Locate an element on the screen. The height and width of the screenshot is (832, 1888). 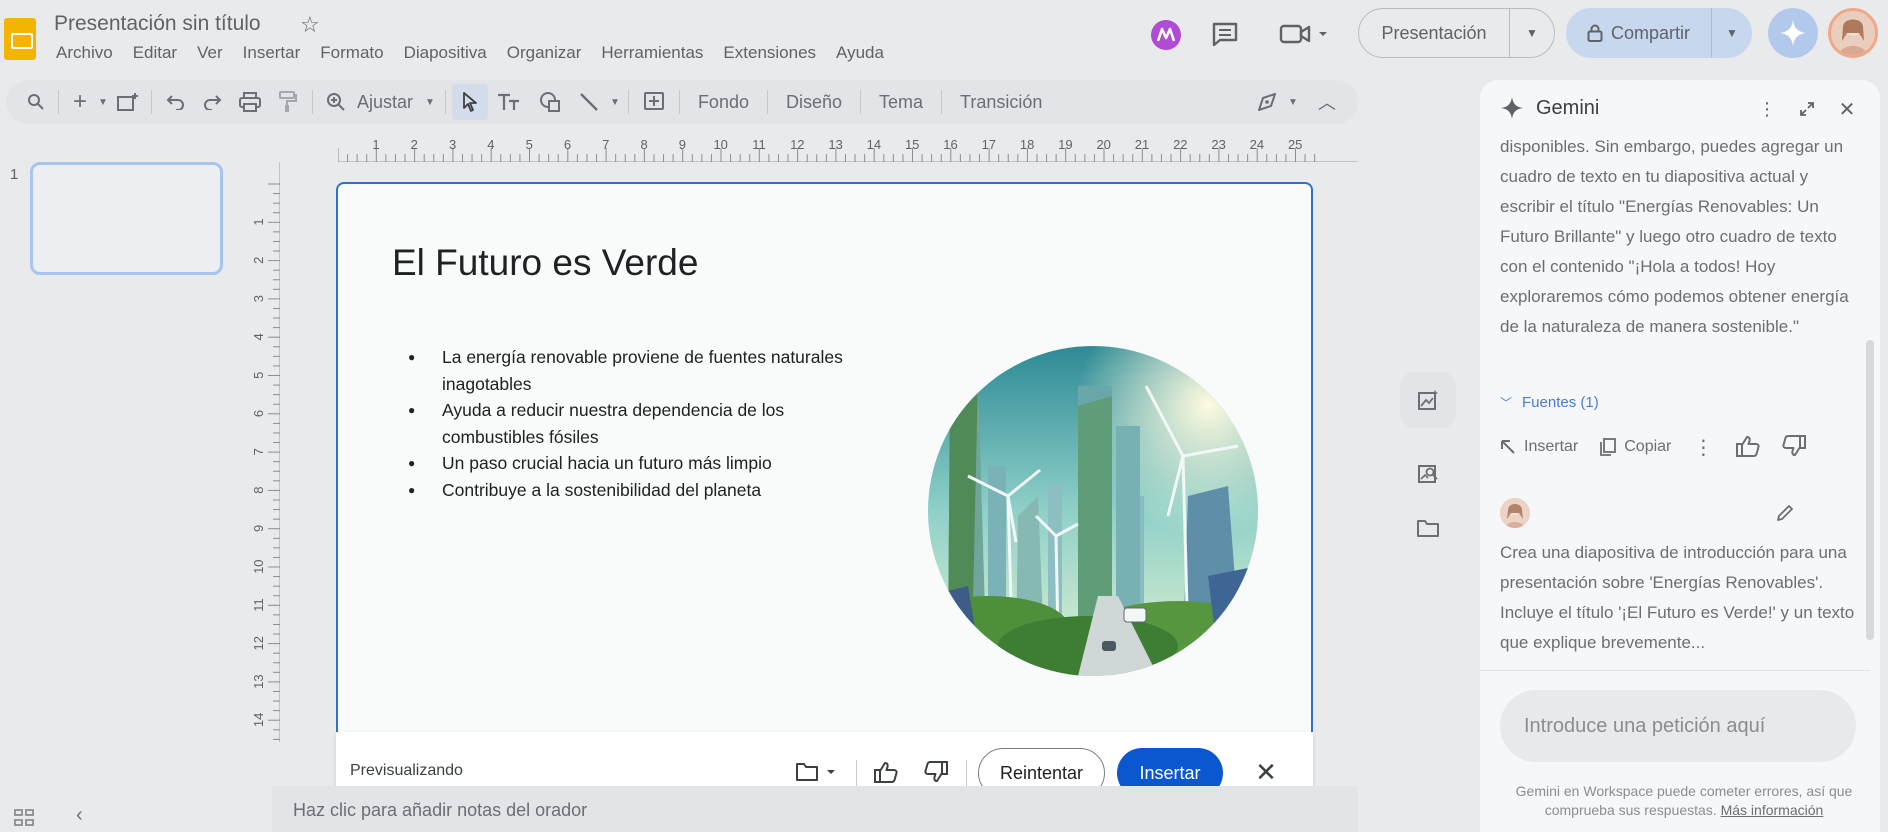
present-label: Presentación is located at coordinates (1434, 33).